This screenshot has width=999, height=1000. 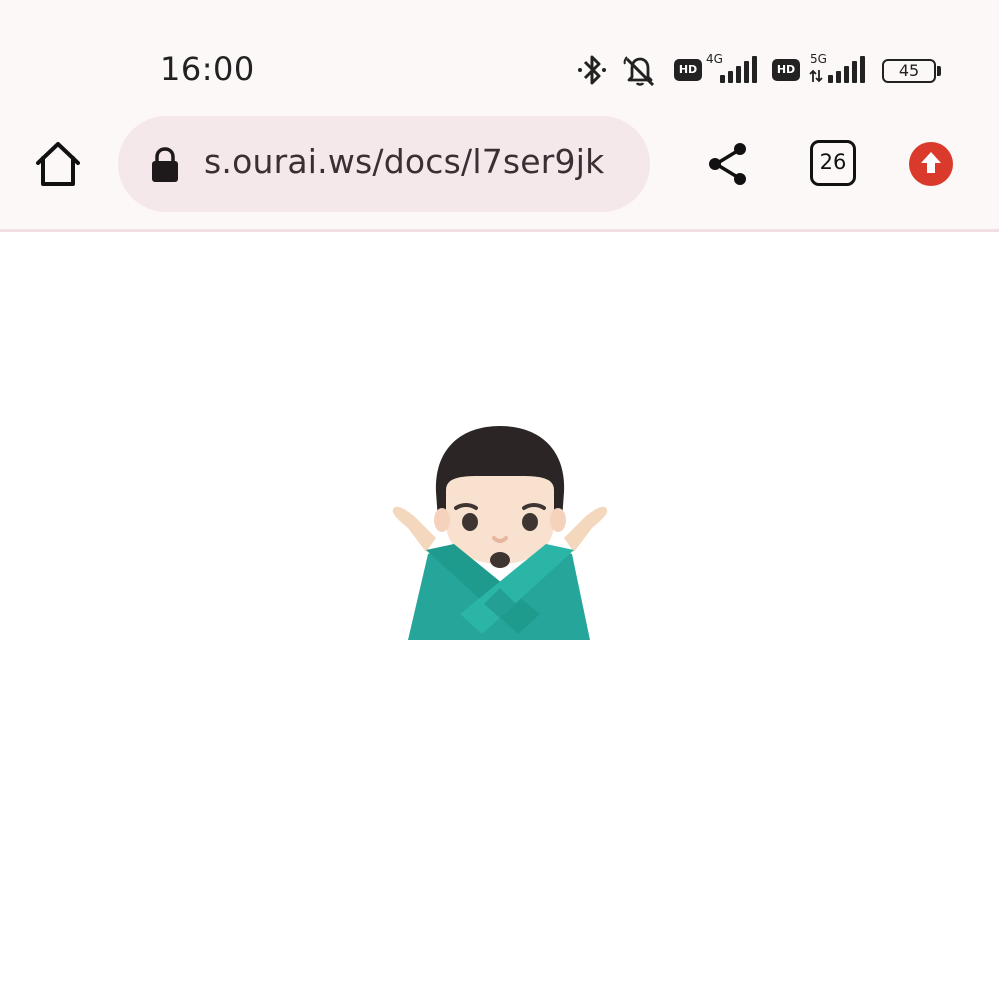 What do you see at coordinates (165, 164) in the screenshot?
I see `lock-icon` at bounding box center [165, 164].